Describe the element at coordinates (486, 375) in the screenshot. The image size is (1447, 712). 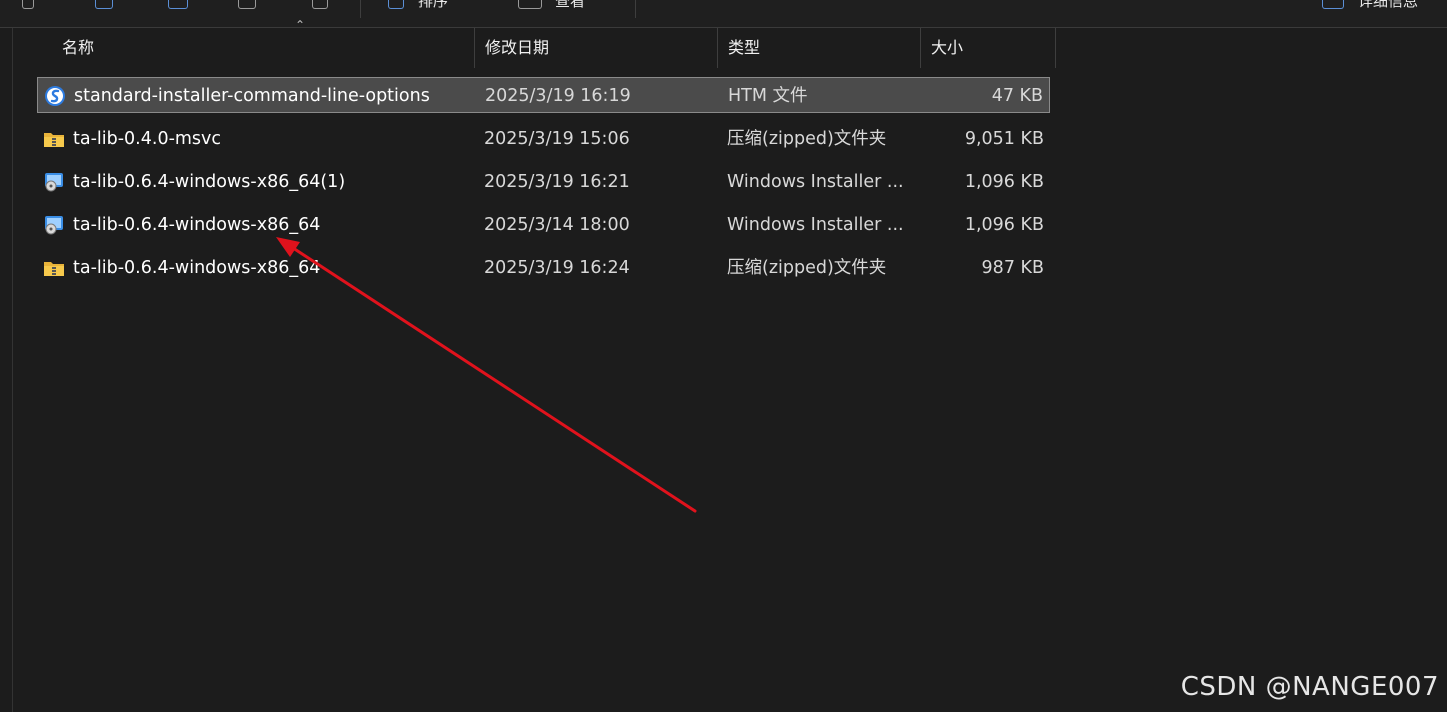
I see `red-arrow-annotation` at that location.